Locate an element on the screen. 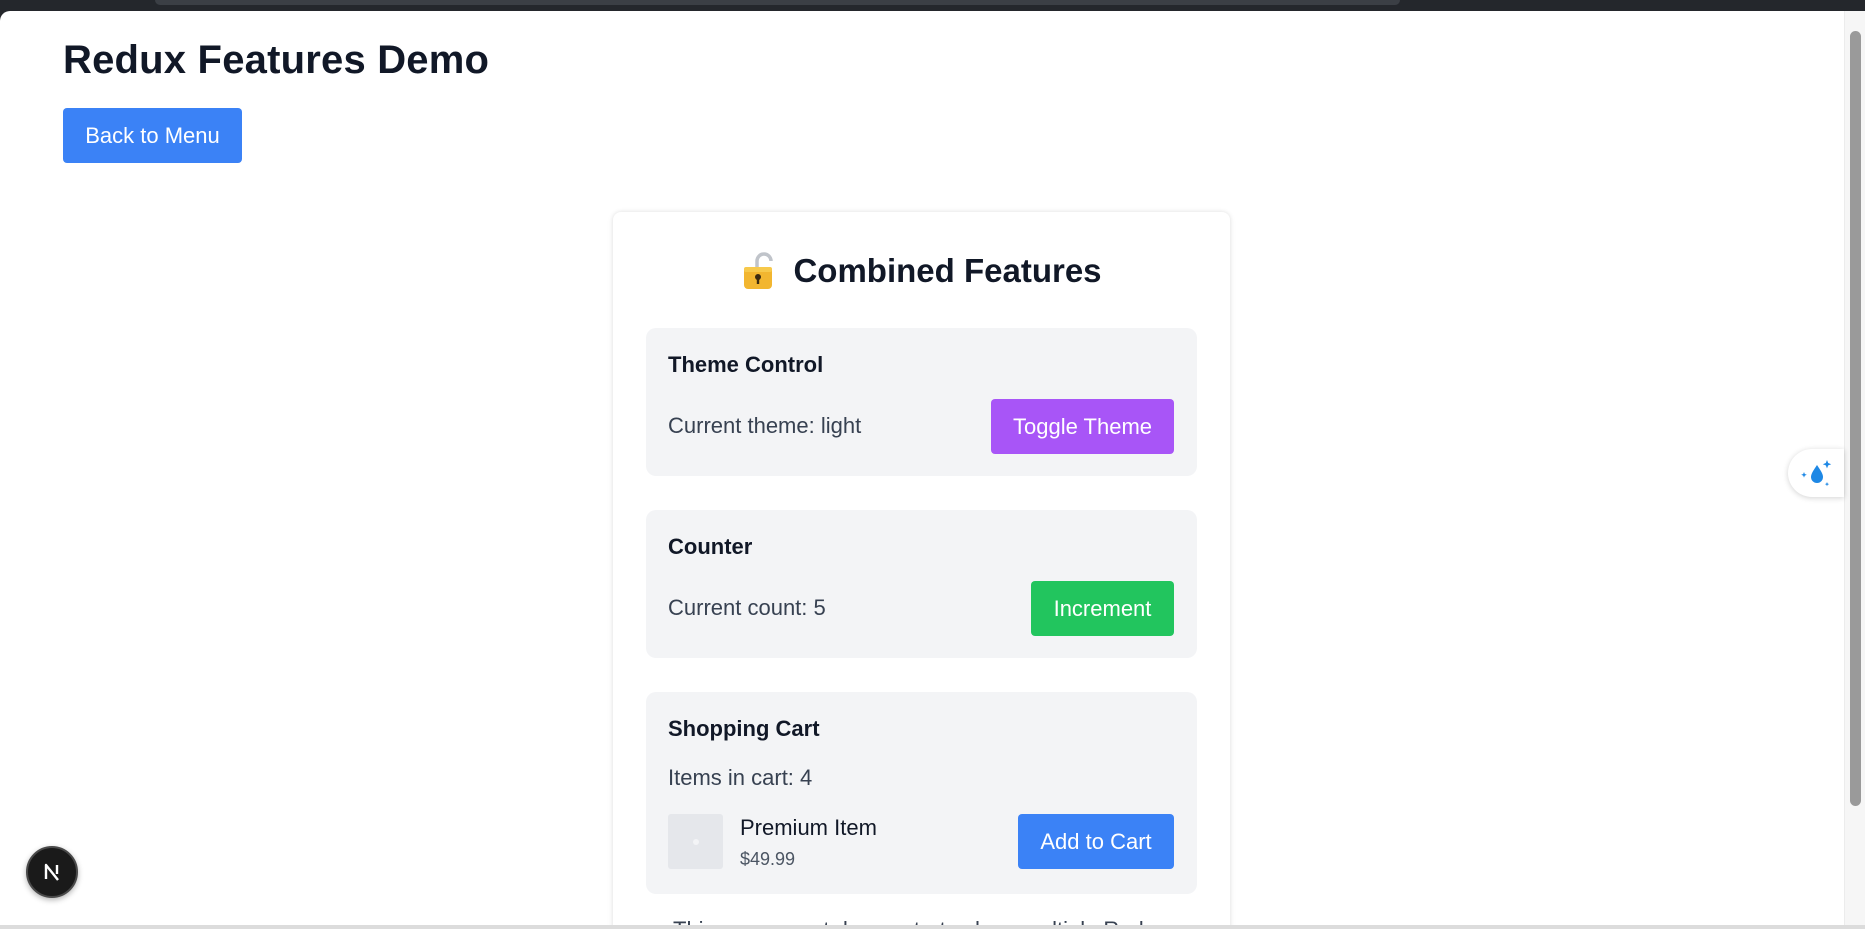  current-count-text: Current count: 5 is located at coordinates (747, 608).